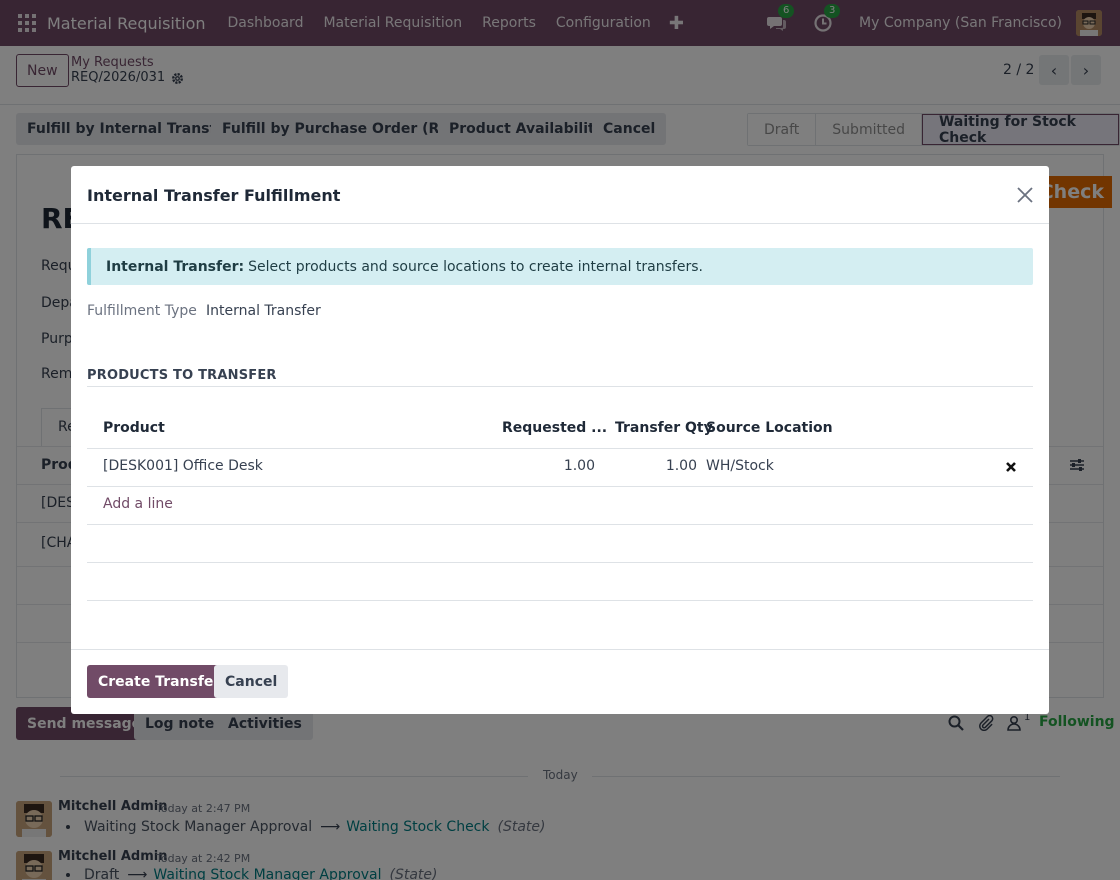 The image size is (1120, 880). Describe the element at coordinates (664, 428) in the screenshot. I see `column-header-transfer-qty: Transfer Qty` at that location.